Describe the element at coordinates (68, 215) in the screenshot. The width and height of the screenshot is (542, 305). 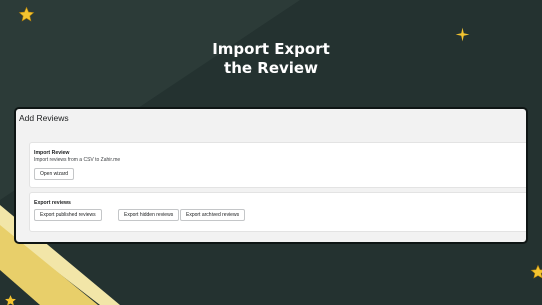
I see `export-published-button: Export published reviews` at that location.